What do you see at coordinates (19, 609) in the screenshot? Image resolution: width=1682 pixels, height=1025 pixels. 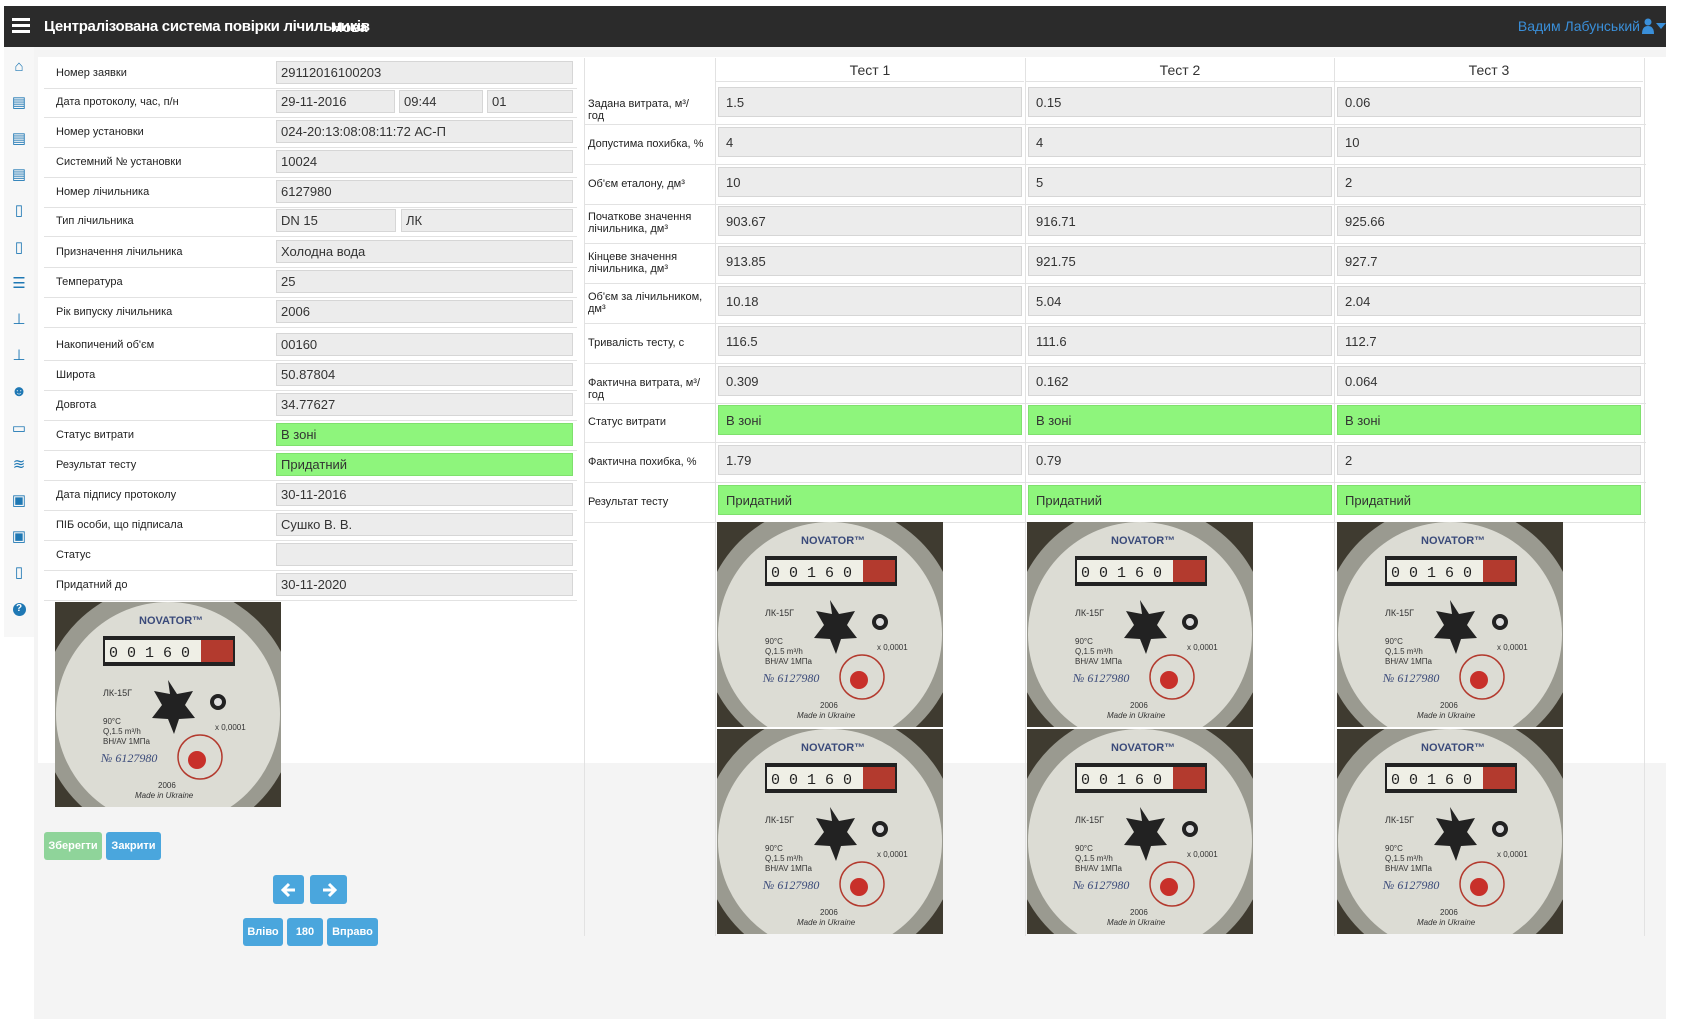 I see `sidebar-item-16: ?` at bounding box center [19, 609].